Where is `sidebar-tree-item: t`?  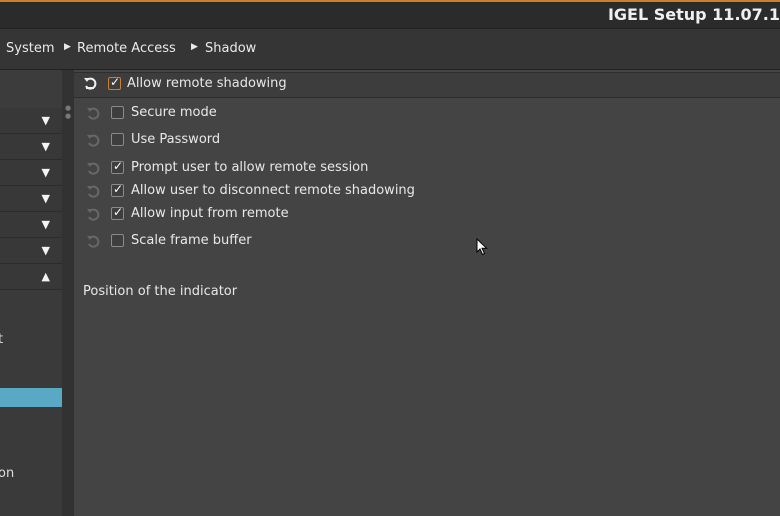 sidebar-tree-item: t is located at coordinates (1, 339).